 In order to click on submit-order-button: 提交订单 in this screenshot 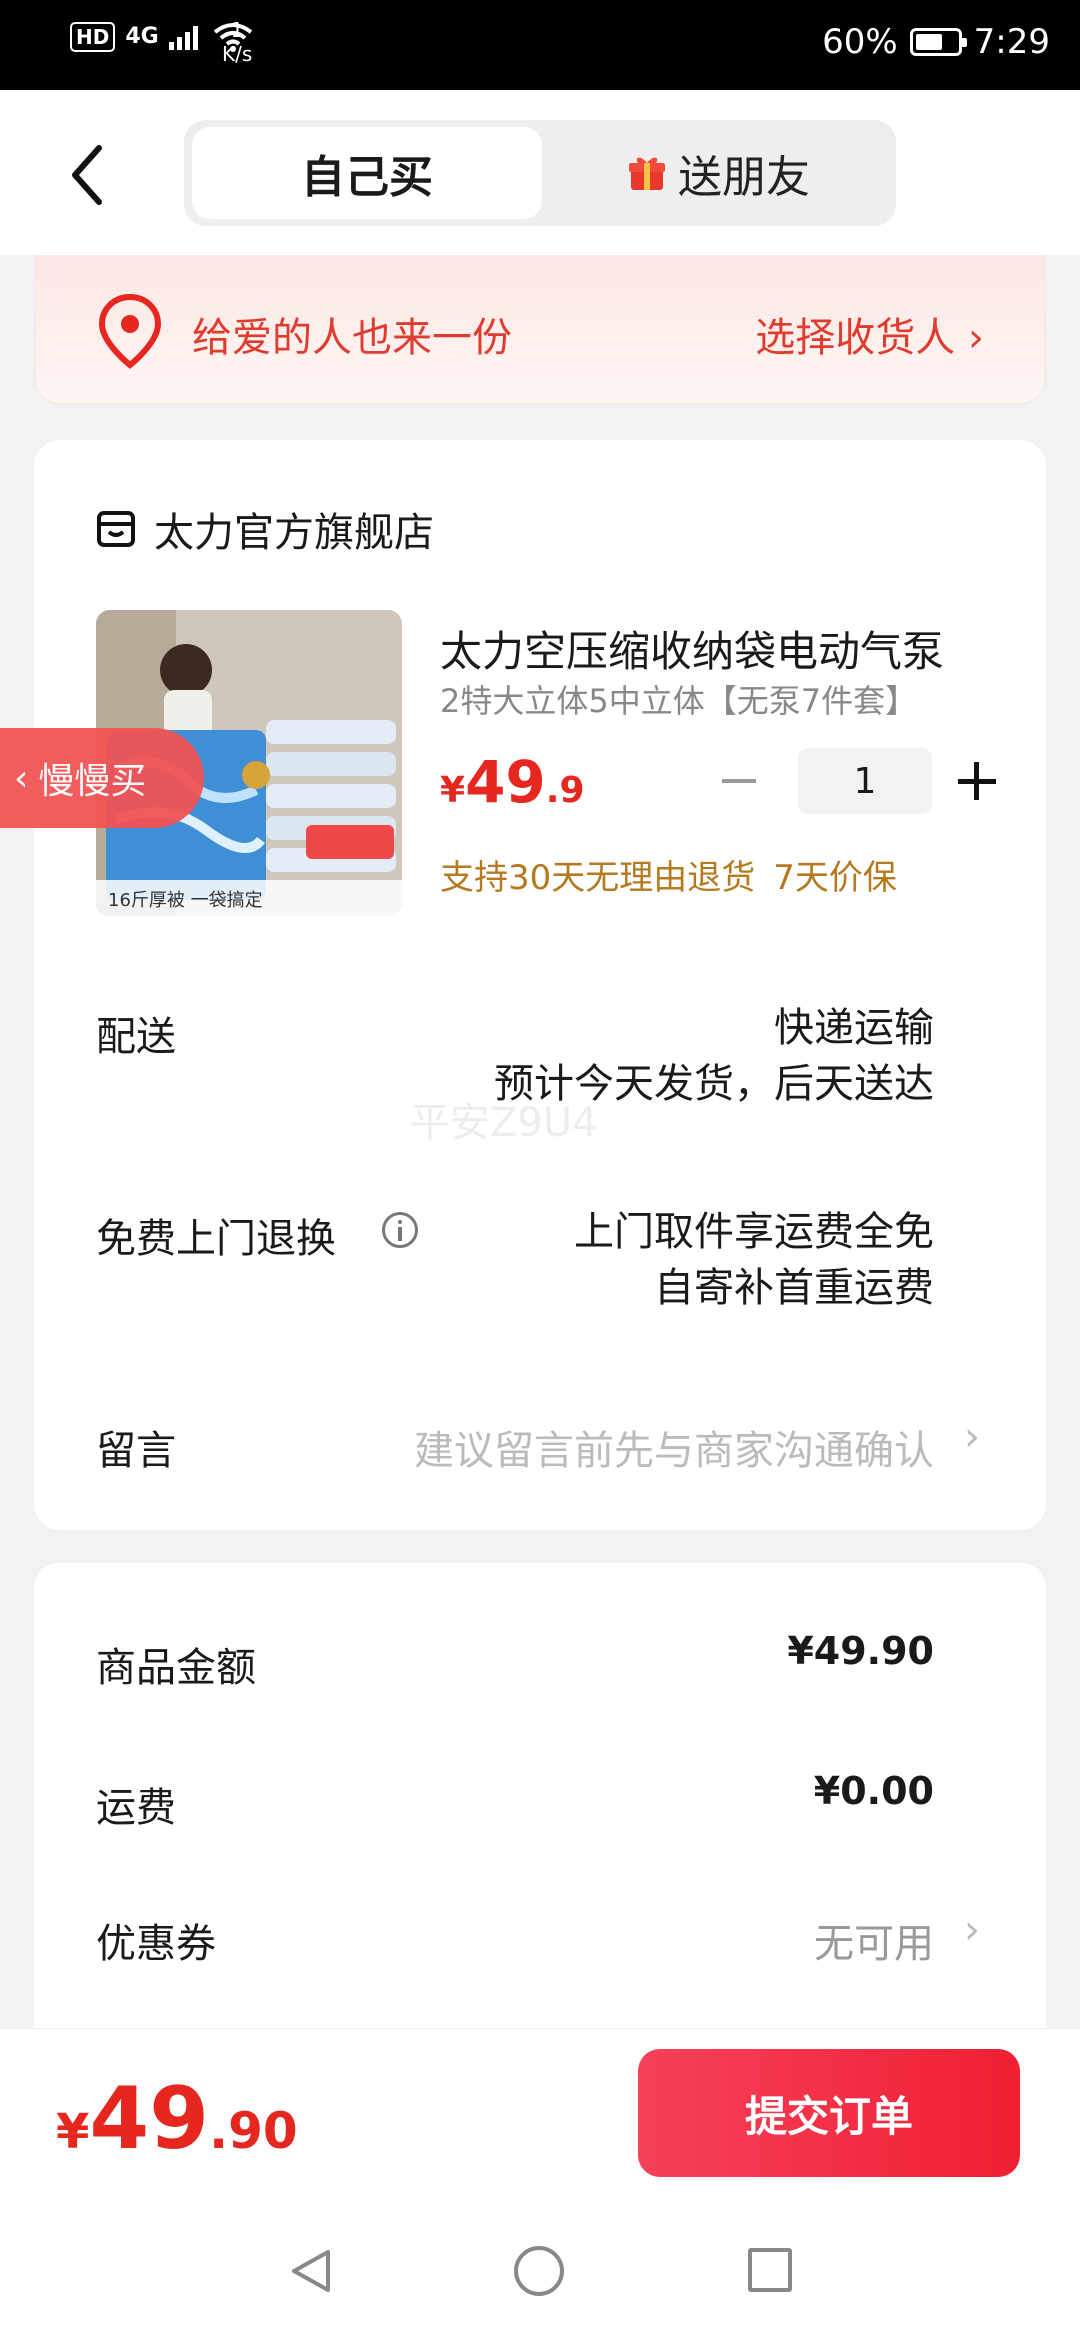, I will do `click(829, 2113)`.